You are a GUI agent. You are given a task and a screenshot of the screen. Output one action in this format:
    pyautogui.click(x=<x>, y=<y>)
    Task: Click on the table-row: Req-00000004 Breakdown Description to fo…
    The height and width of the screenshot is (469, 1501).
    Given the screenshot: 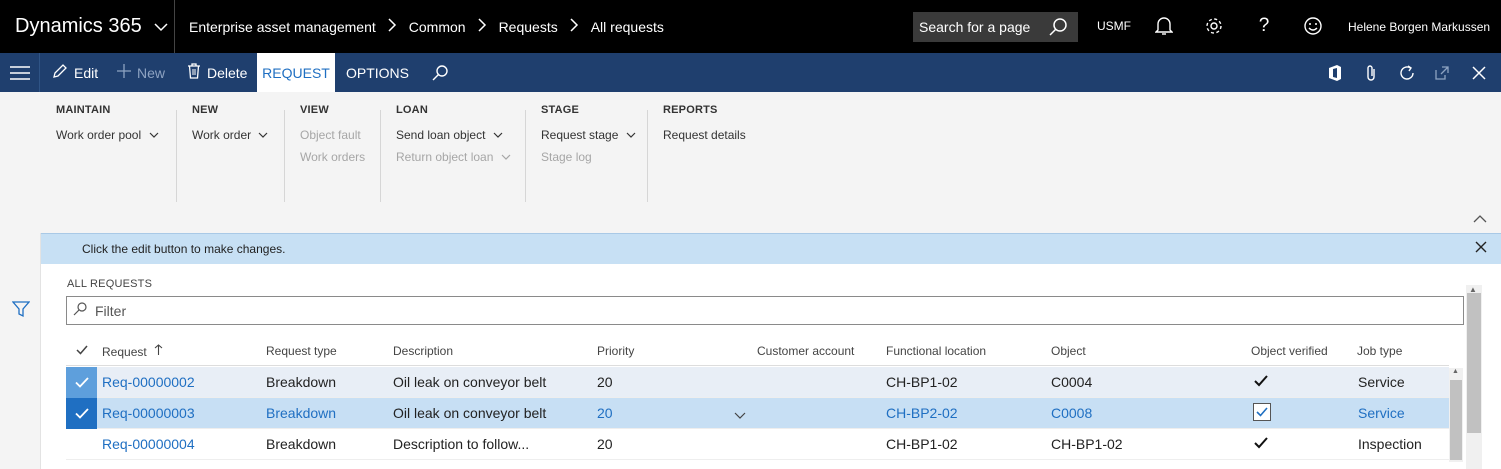 What is the action you would take?
    pyautogui.click(x=757, y=444)
    